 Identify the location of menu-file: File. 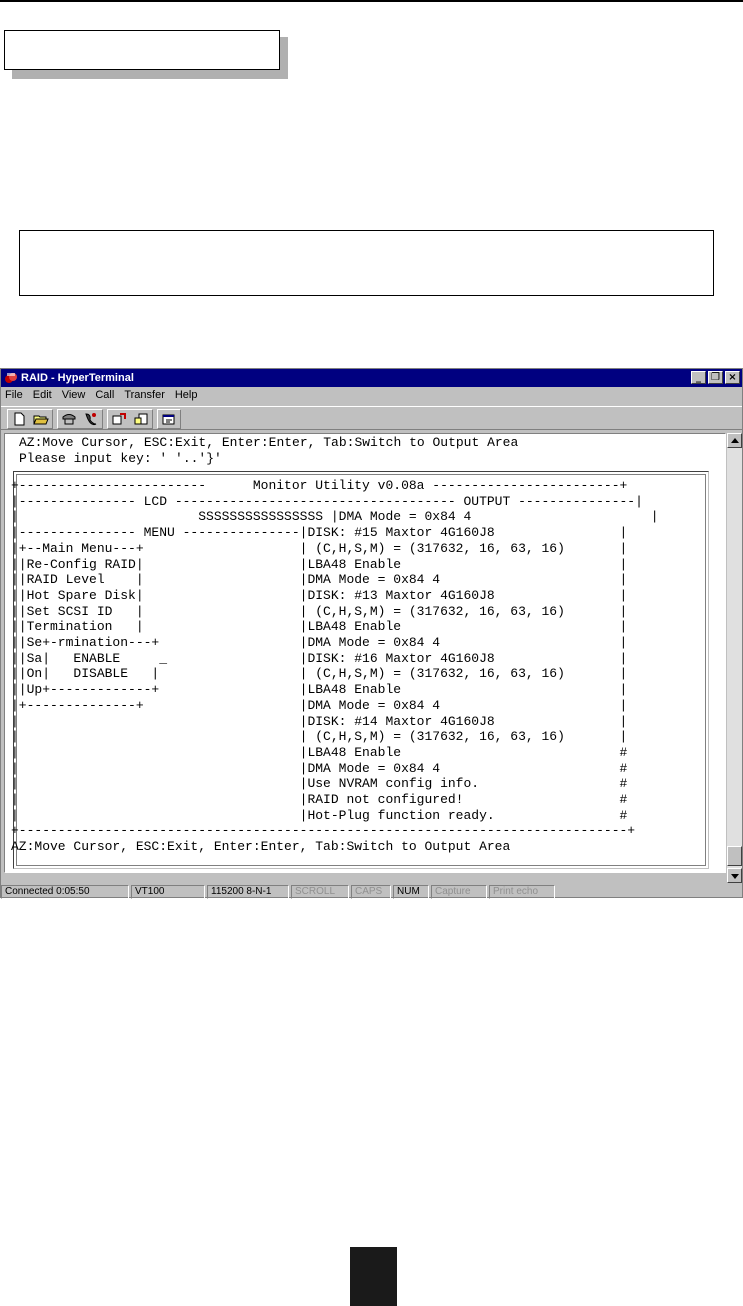
(14, 396).